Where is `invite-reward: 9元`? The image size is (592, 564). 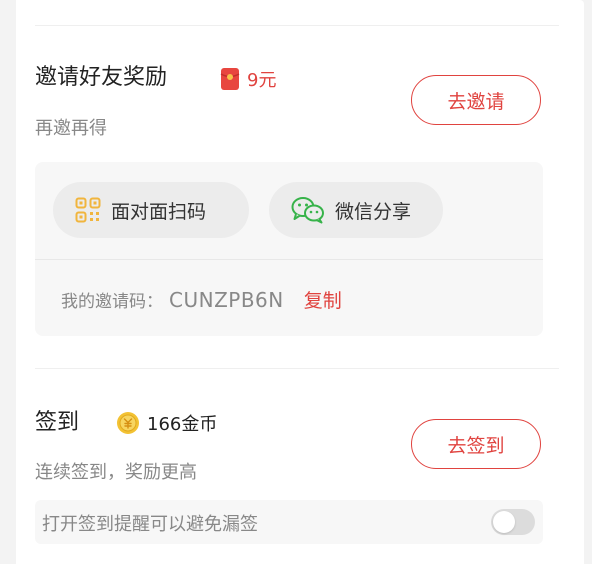
invite-reward: 9元 is located at coordinates (248, 79).